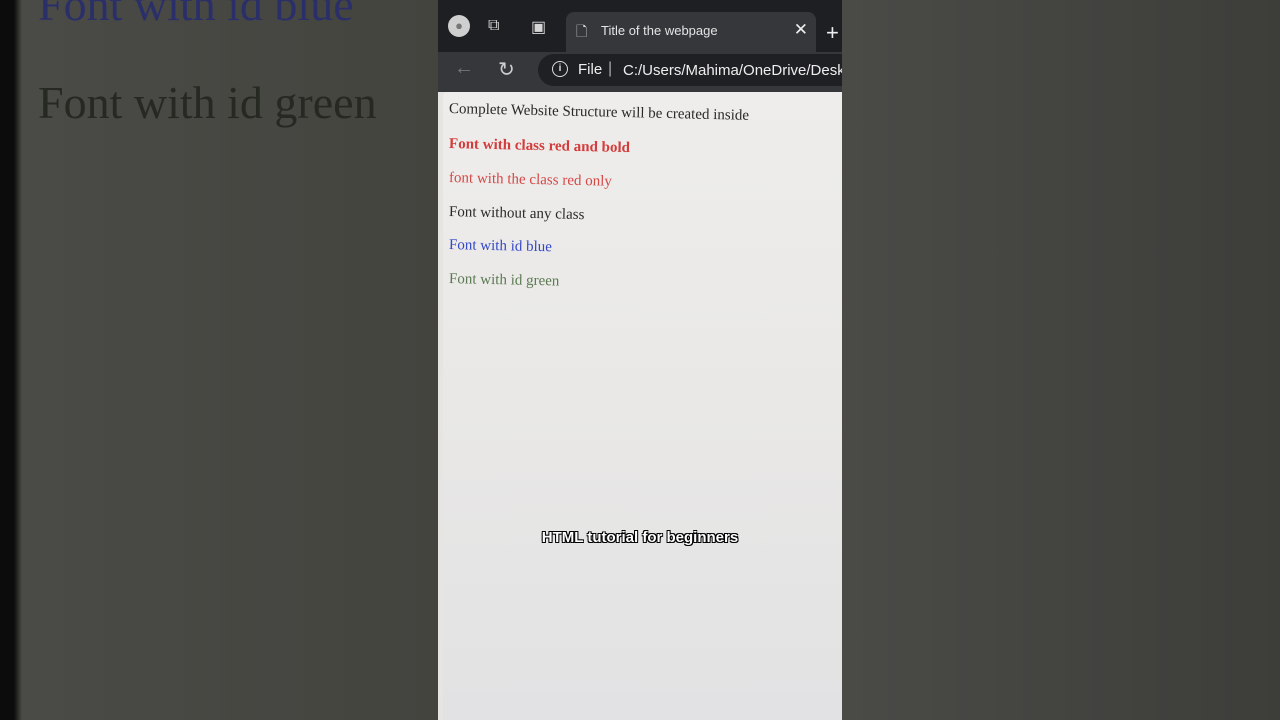 The image size is (1280, 720). Describe the element at coordinates (538, 27) in the screenshot. I see `tab-actions-icon: ▣` at that location.